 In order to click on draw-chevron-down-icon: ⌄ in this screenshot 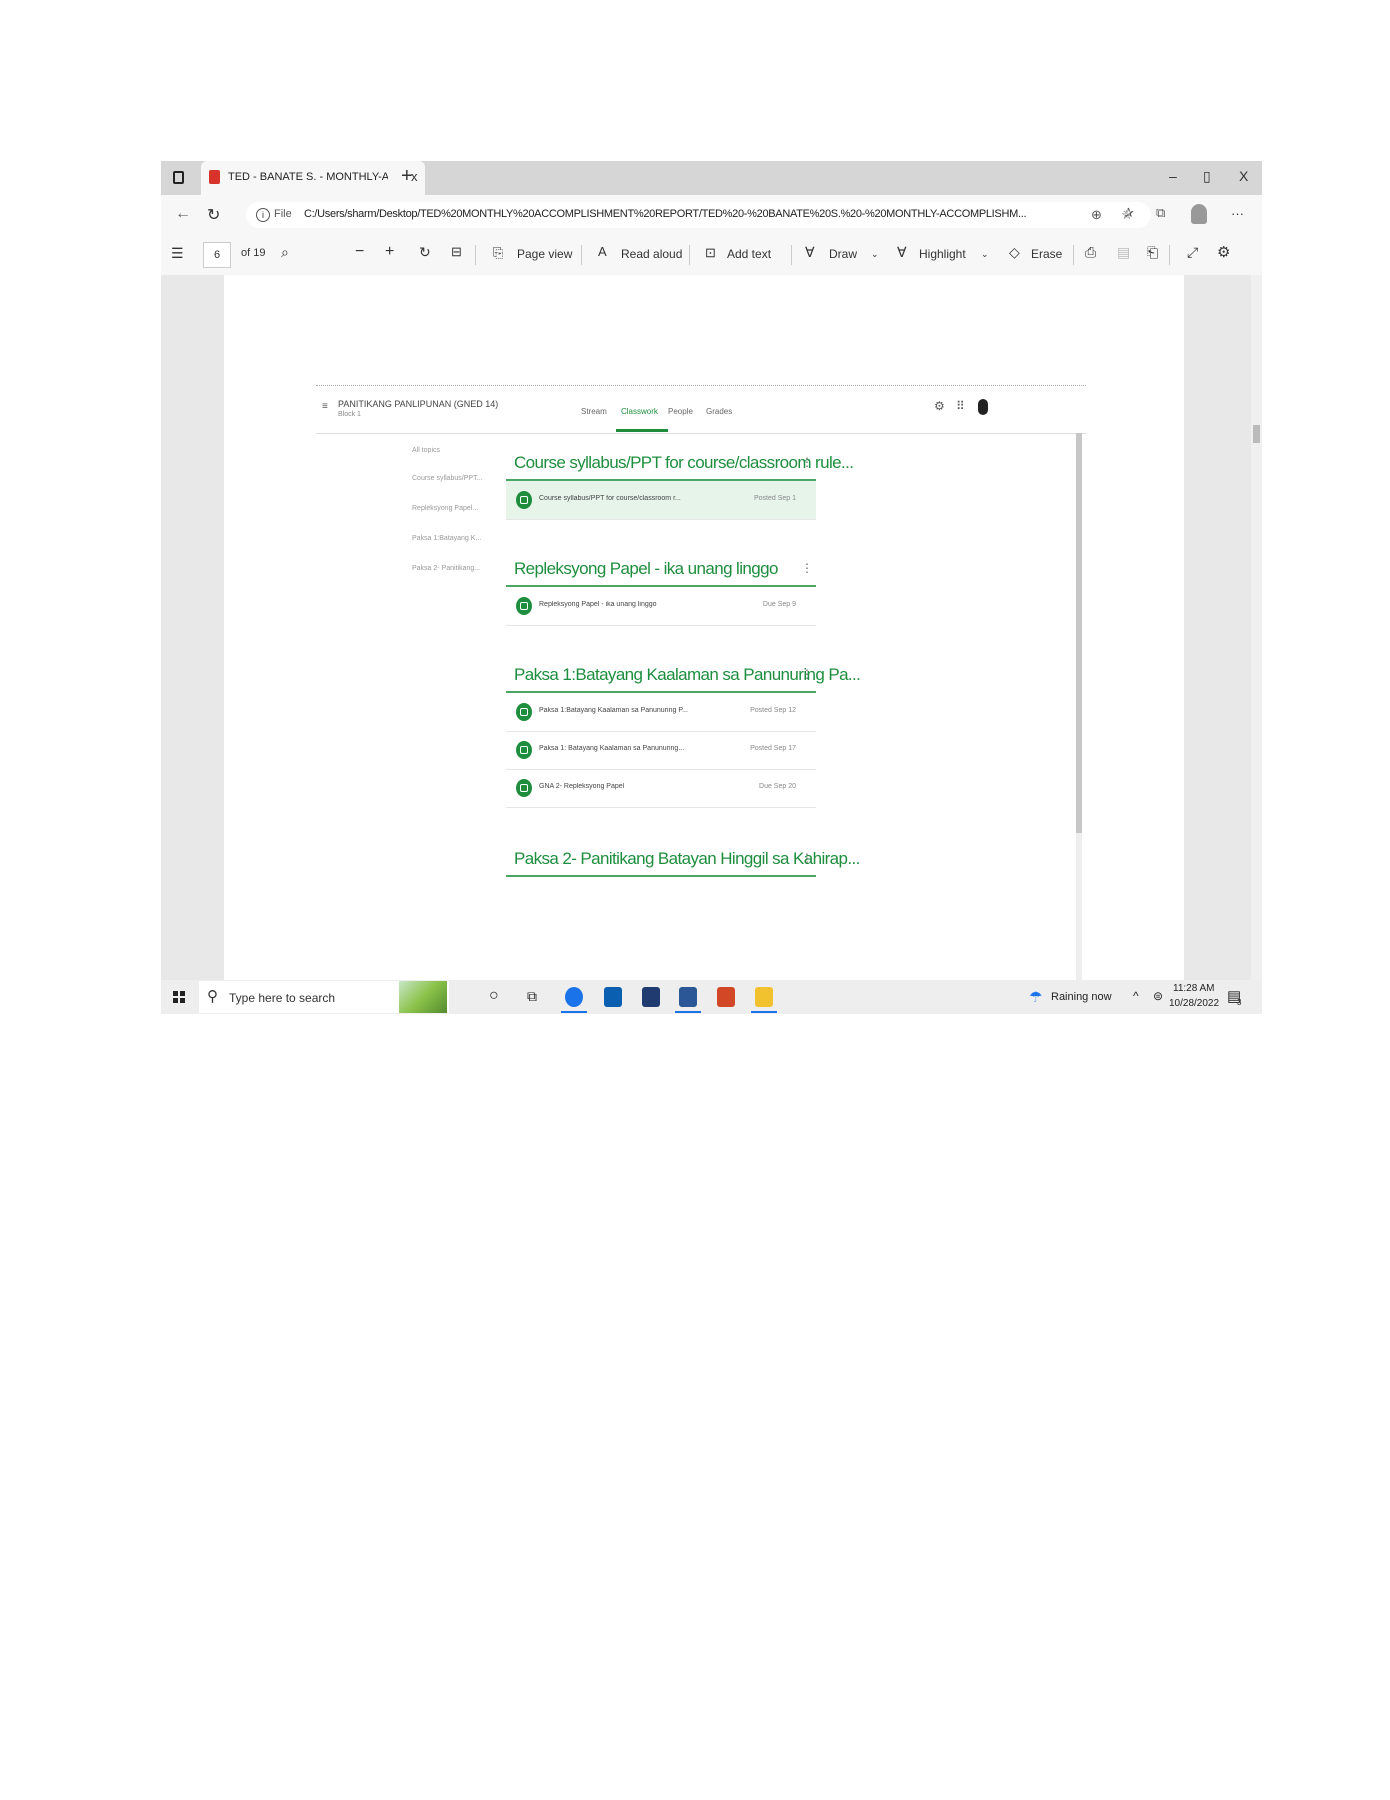, I will do `click(875, 254)`.